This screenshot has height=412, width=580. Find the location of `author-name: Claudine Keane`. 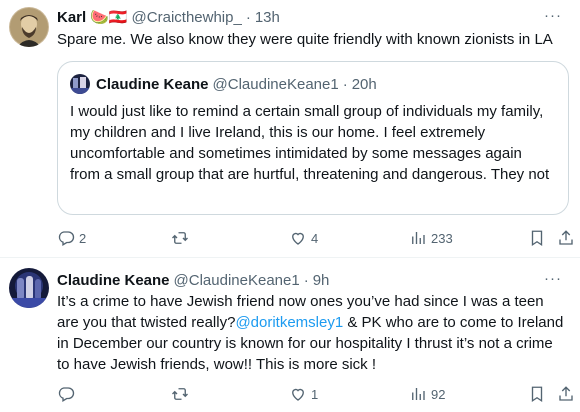

author-name: Claudine Keane is located at coordinates (113, 280).